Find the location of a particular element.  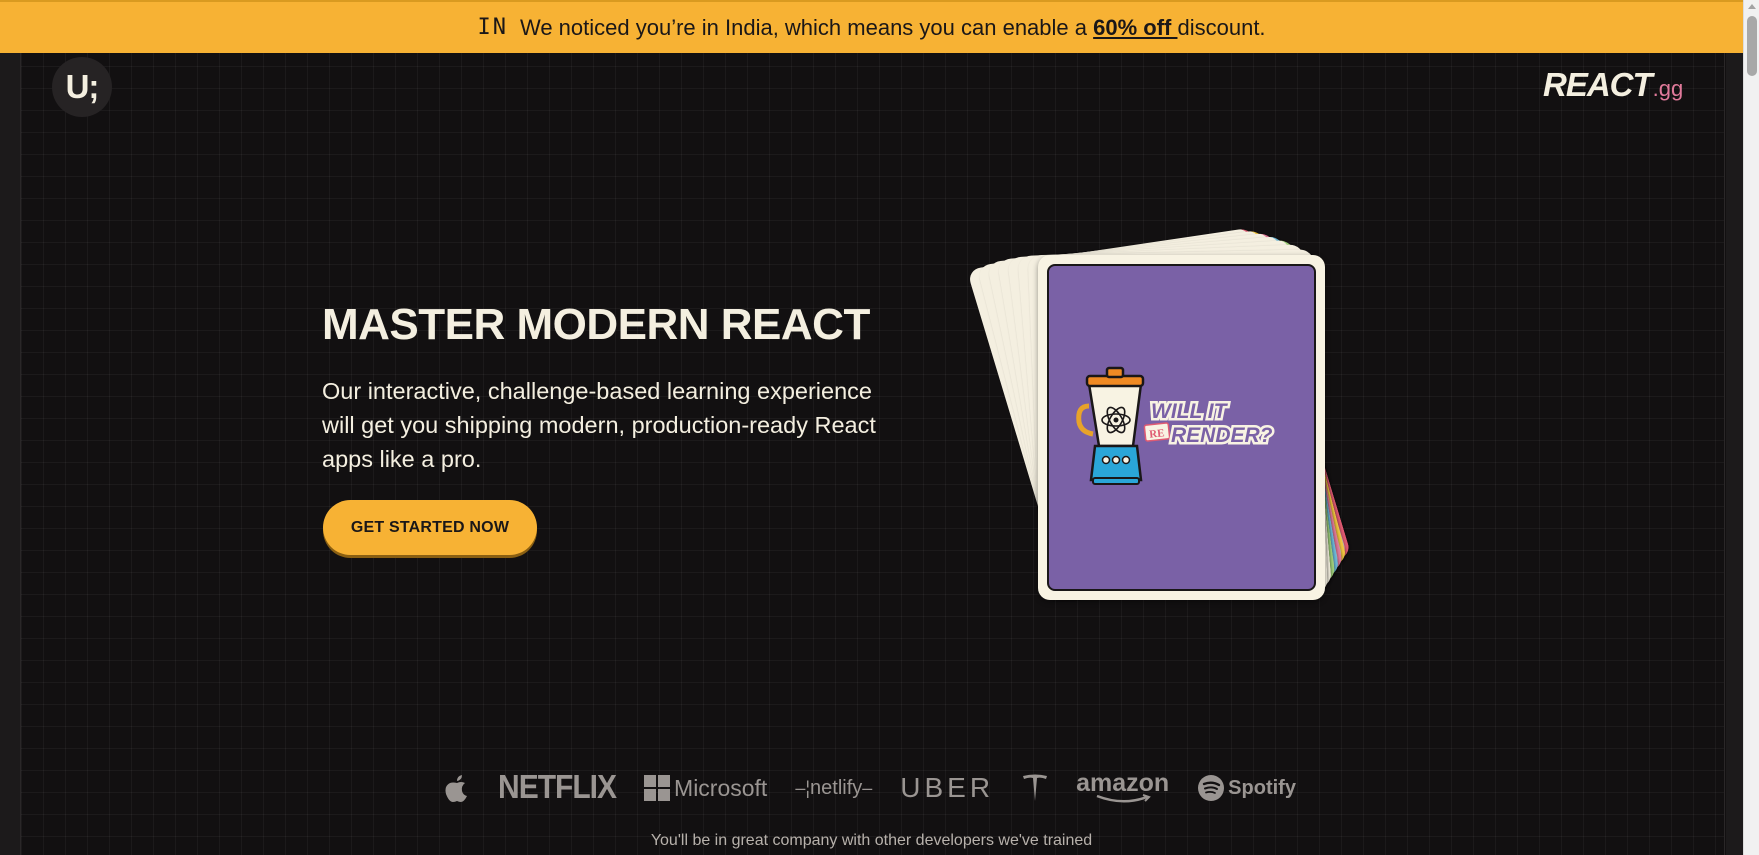

left-gutter is located at coordinates (10, 427).